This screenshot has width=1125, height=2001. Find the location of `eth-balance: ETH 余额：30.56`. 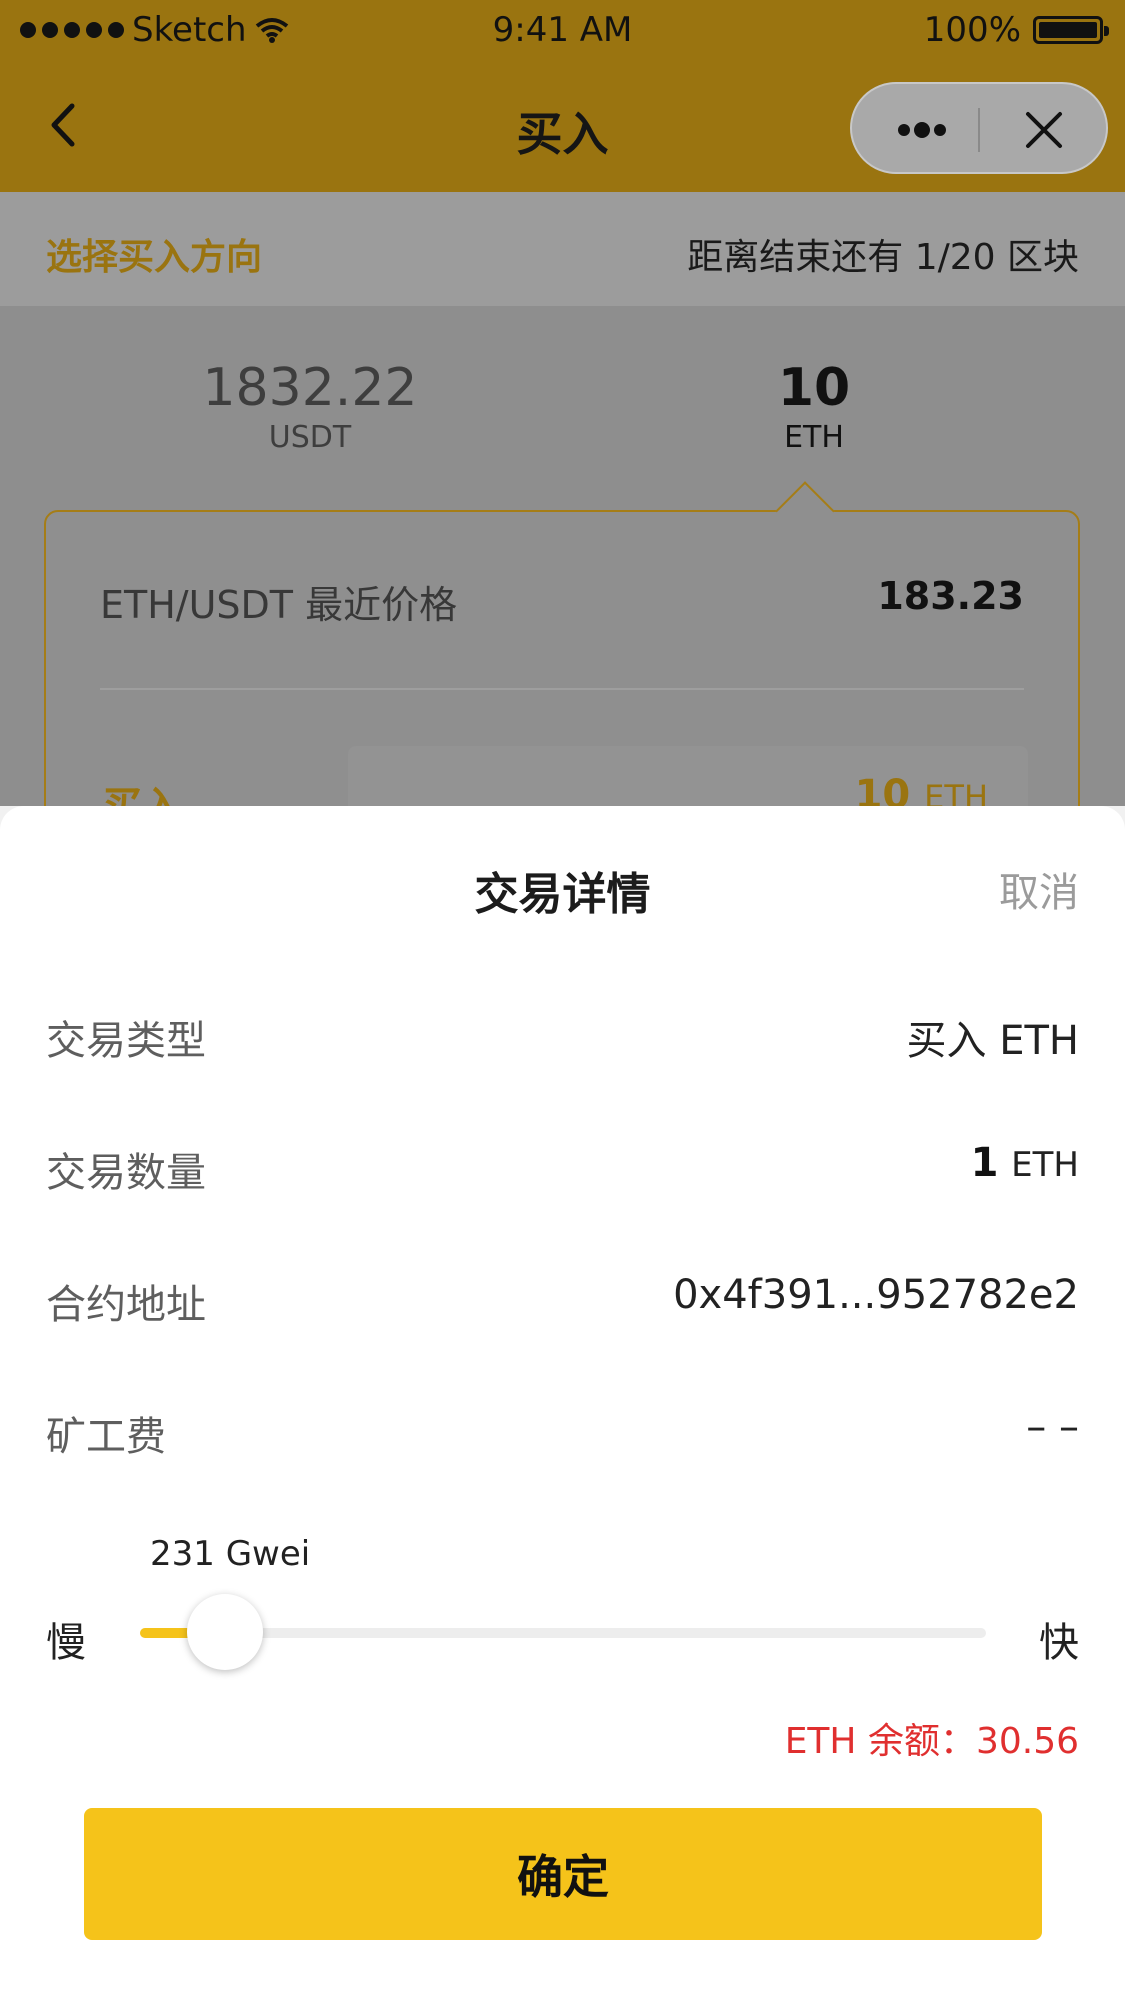

eth-balance: ETH 余额：30.56 is located at coordinates (931, 1741).